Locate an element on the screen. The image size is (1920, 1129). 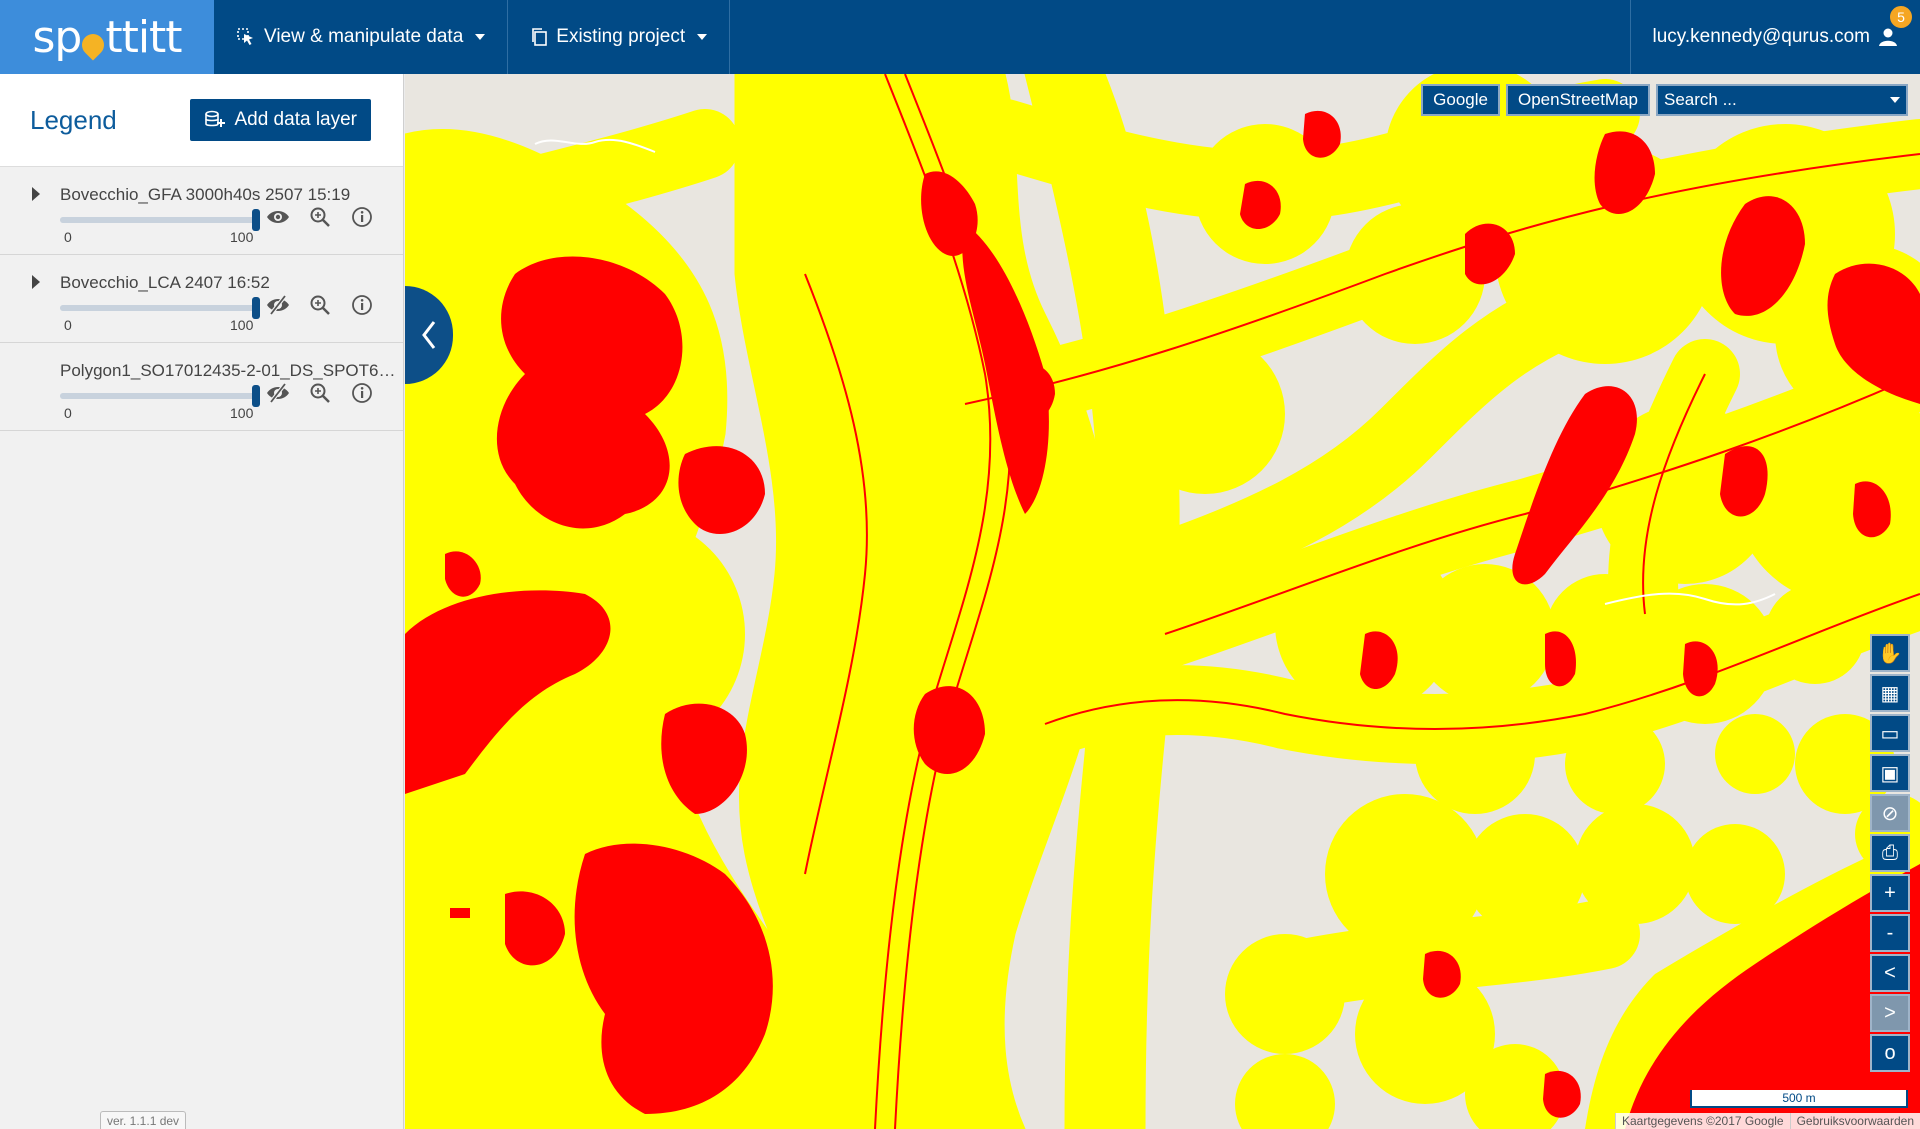
next-view-tool-button: > is located at coordinates (1890, 1013).